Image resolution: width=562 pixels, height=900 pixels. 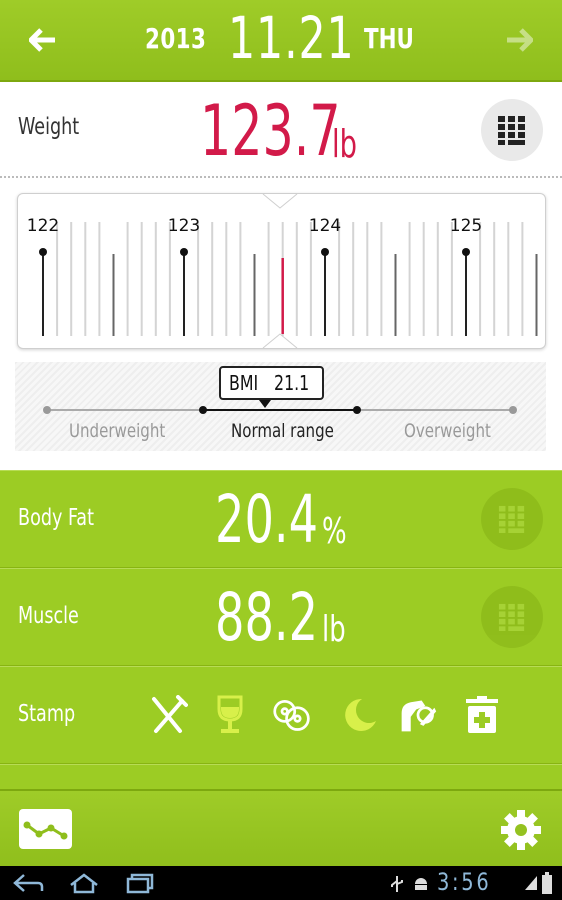 What do you see at coordinates (447, 431) in the screenshot?
I see `bmi-overweight-label: Overweight` at bounding box center [447, 431].